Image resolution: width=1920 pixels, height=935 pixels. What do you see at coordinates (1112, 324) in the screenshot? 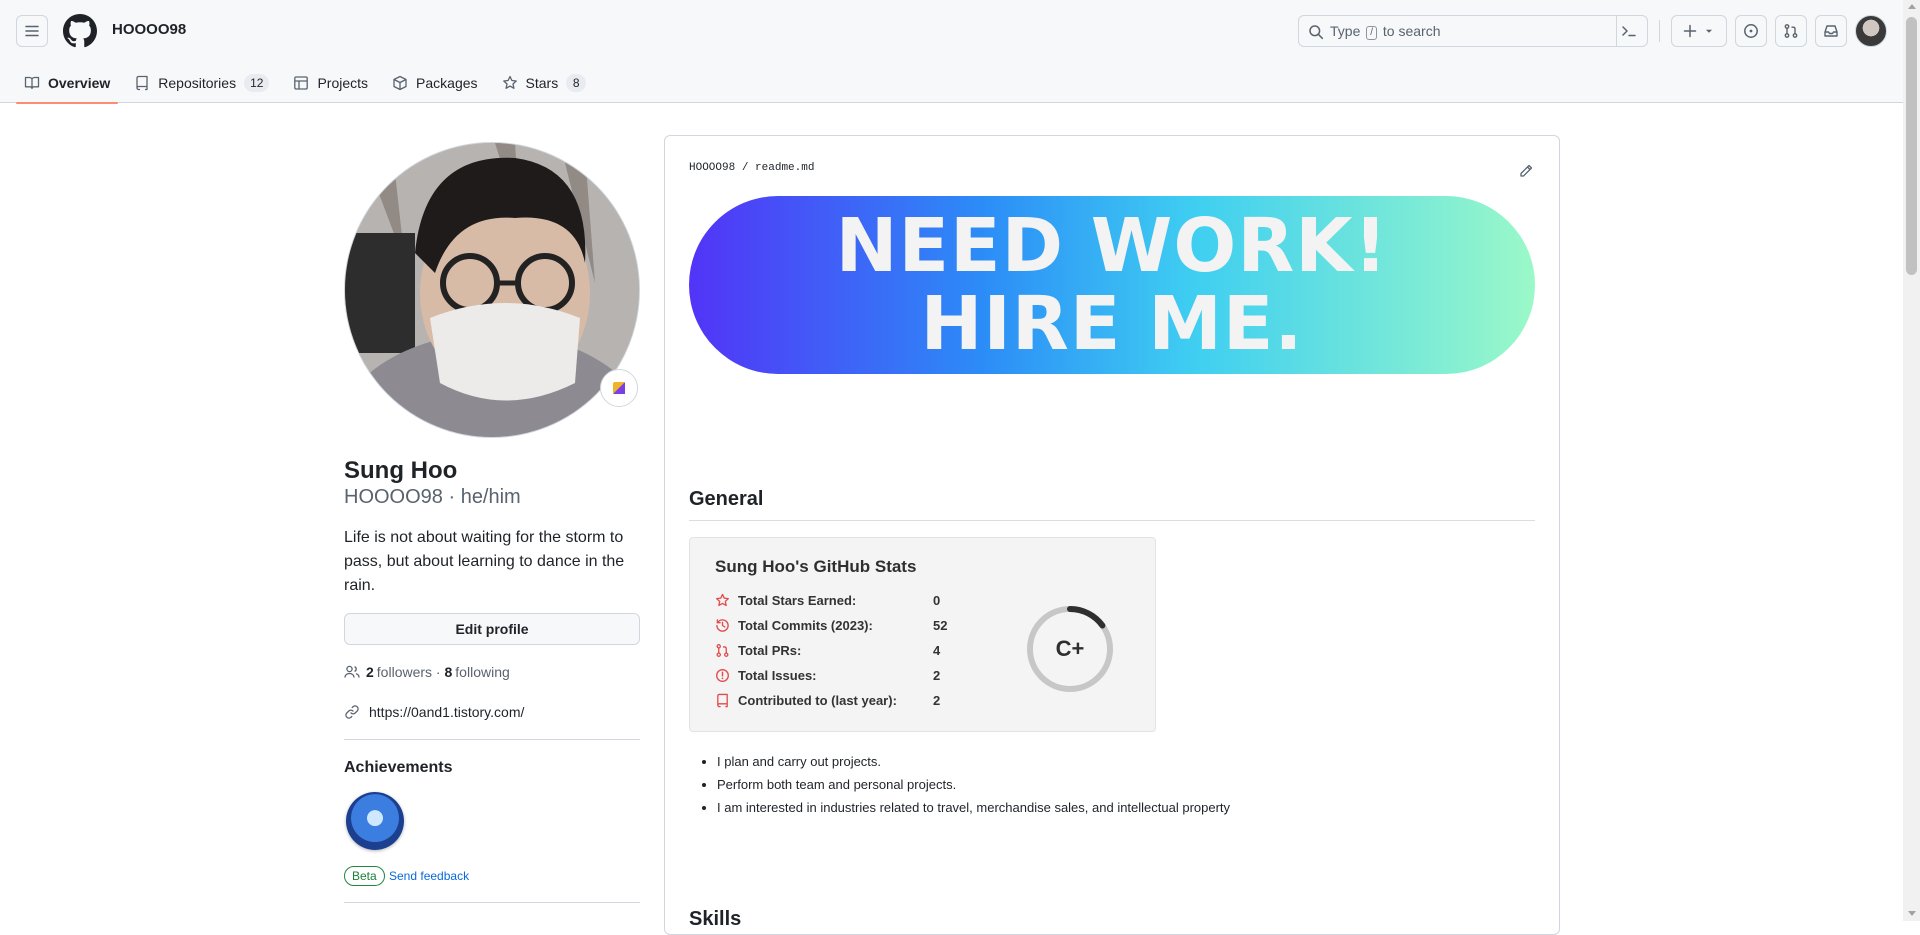
I see `banner-line-2: HIRE ME.` at bounding box center [1112, 324].